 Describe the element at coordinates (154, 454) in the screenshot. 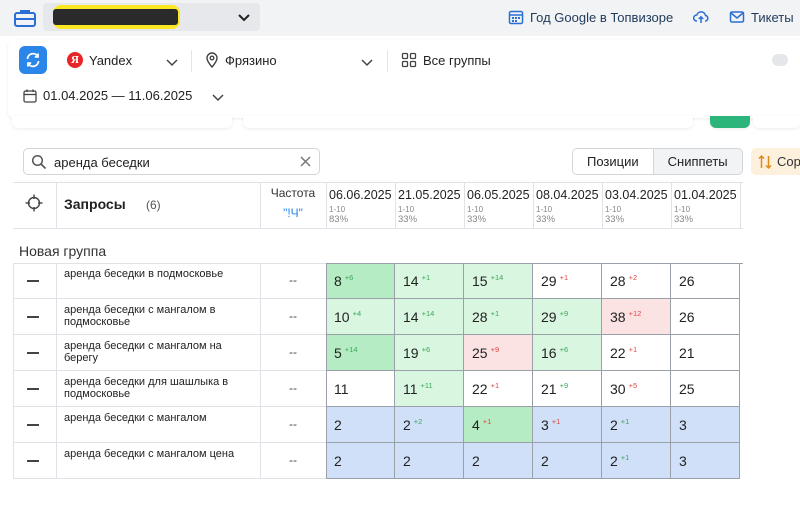

I see `query-text: аренда беседки с мангалом цена` at that location.